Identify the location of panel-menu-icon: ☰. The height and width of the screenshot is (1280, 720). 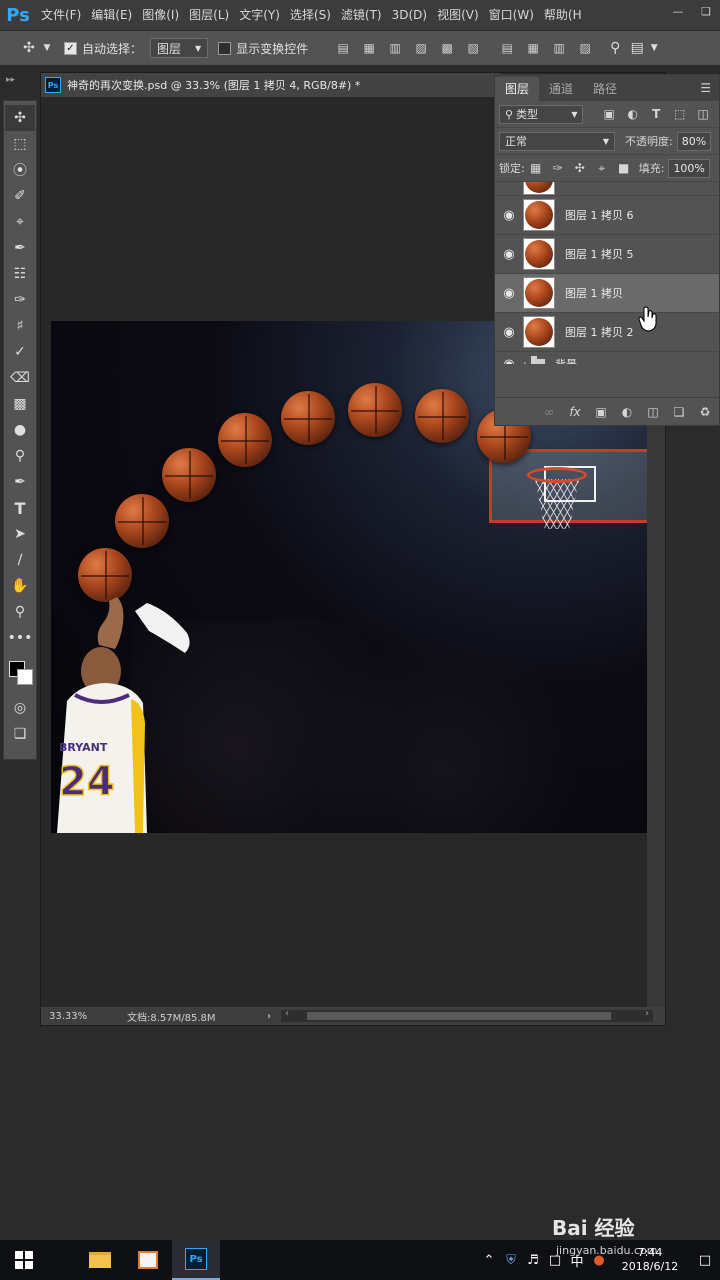
(705, 88).